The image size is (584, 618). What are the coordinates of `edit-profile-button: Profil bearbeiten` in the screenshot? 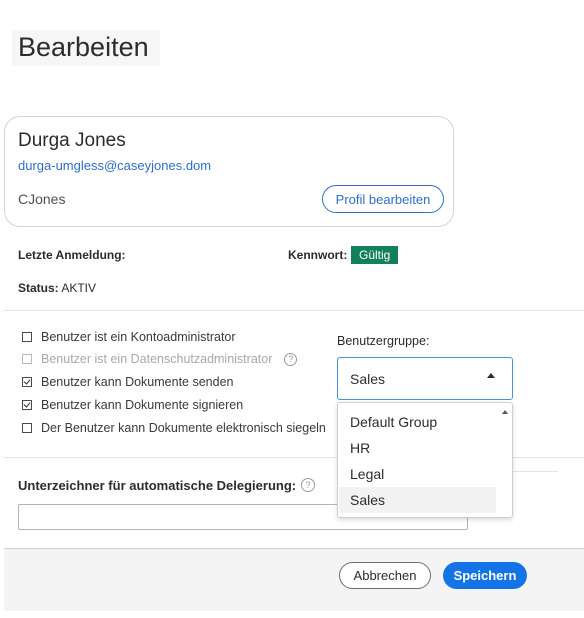 It's located at (383, 199).